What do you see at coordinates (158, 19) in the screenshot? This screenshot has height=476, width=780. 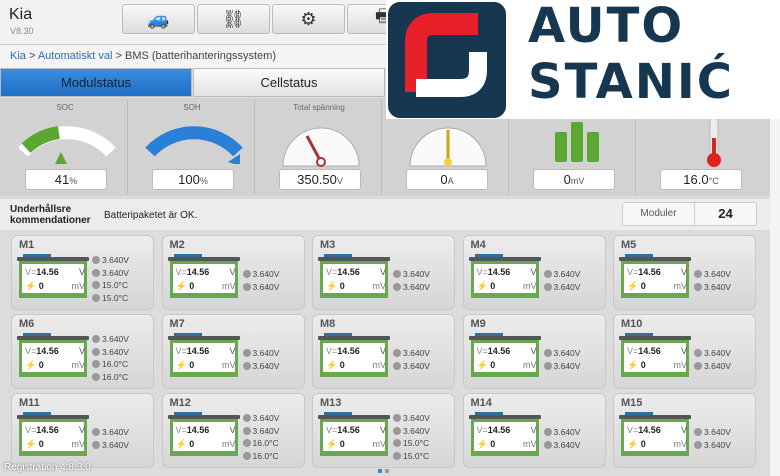 I see `car-cloud-button: 🚙` at bounding box center [158, 19].